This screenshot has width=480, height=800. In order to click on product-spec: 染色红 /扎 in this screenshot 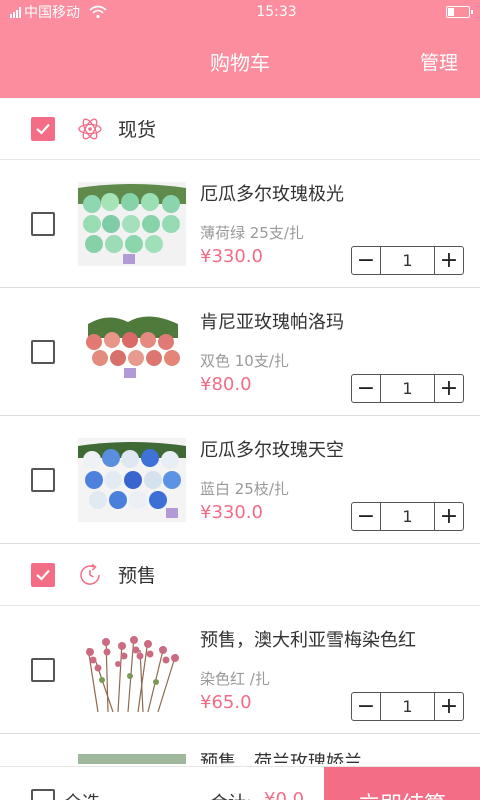, I will do `click(235, 679)`.